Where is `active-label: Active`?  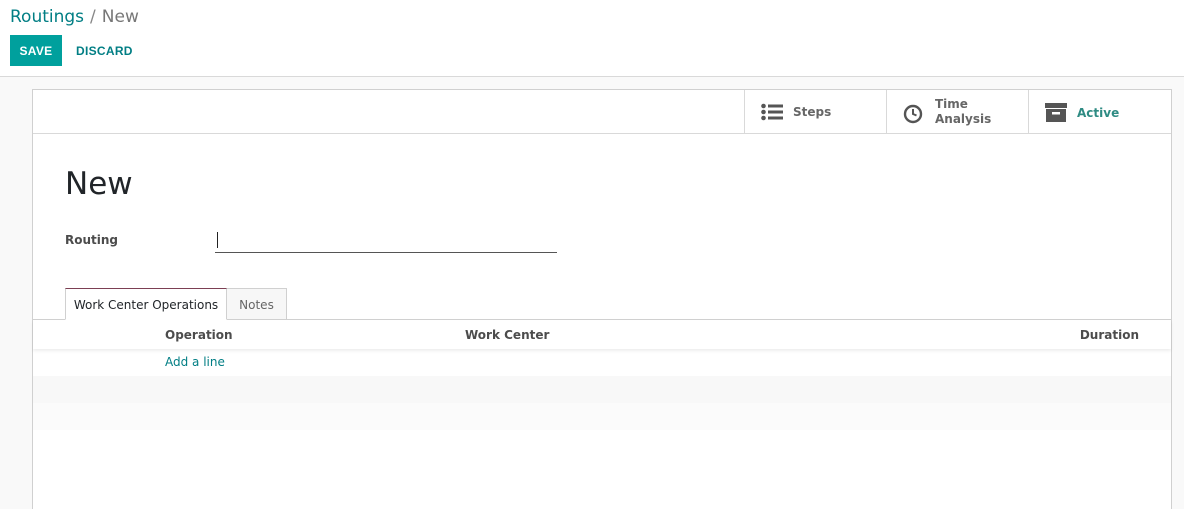 active-label: Active is located at coordinates (1098, 113).